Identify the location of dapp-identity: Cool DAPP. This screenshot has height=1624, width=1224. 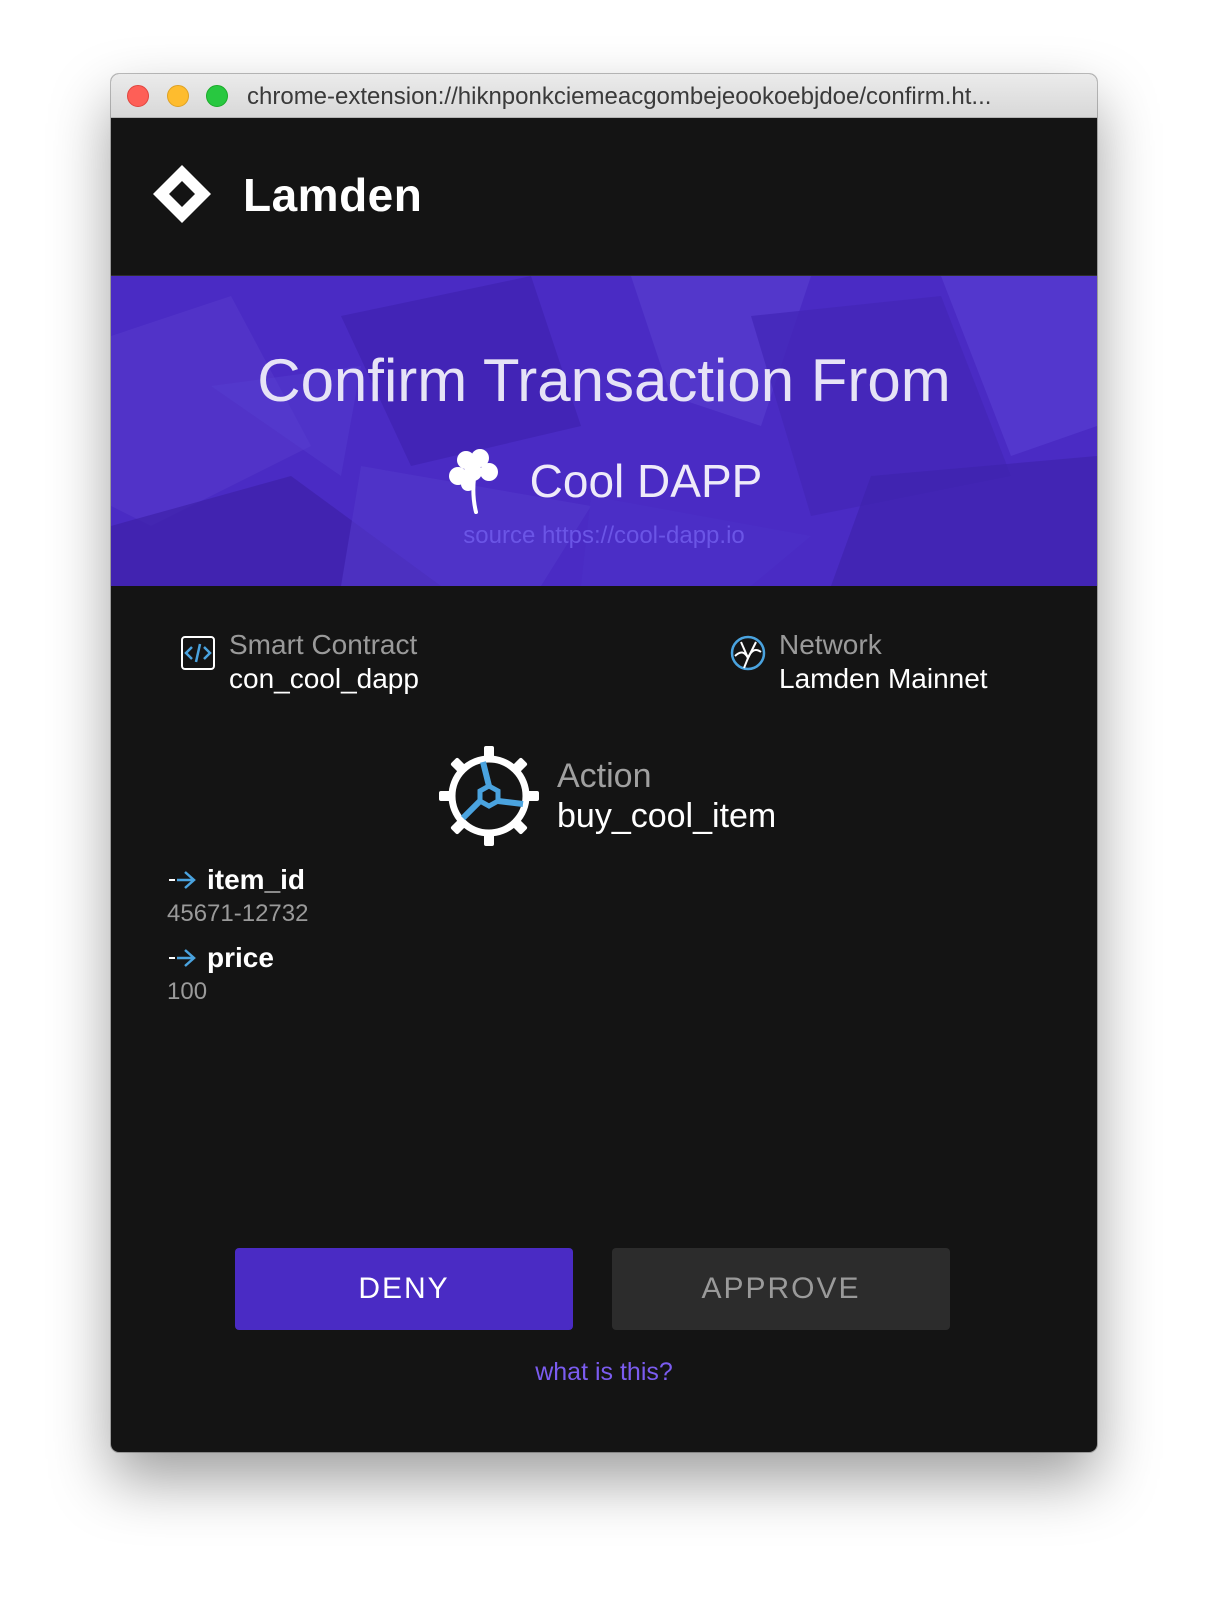
(604, 481).